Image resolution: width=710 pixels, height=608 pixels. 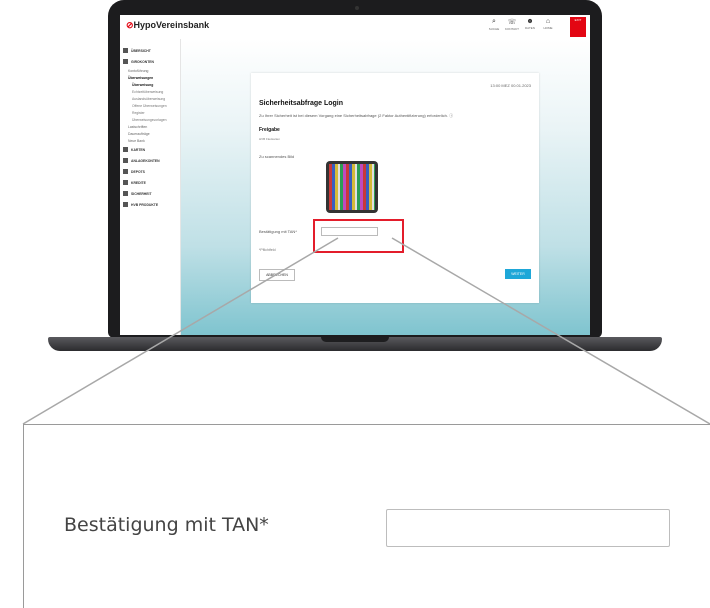 I want to click on zoom-tan-input, so click(x=528, y=528).